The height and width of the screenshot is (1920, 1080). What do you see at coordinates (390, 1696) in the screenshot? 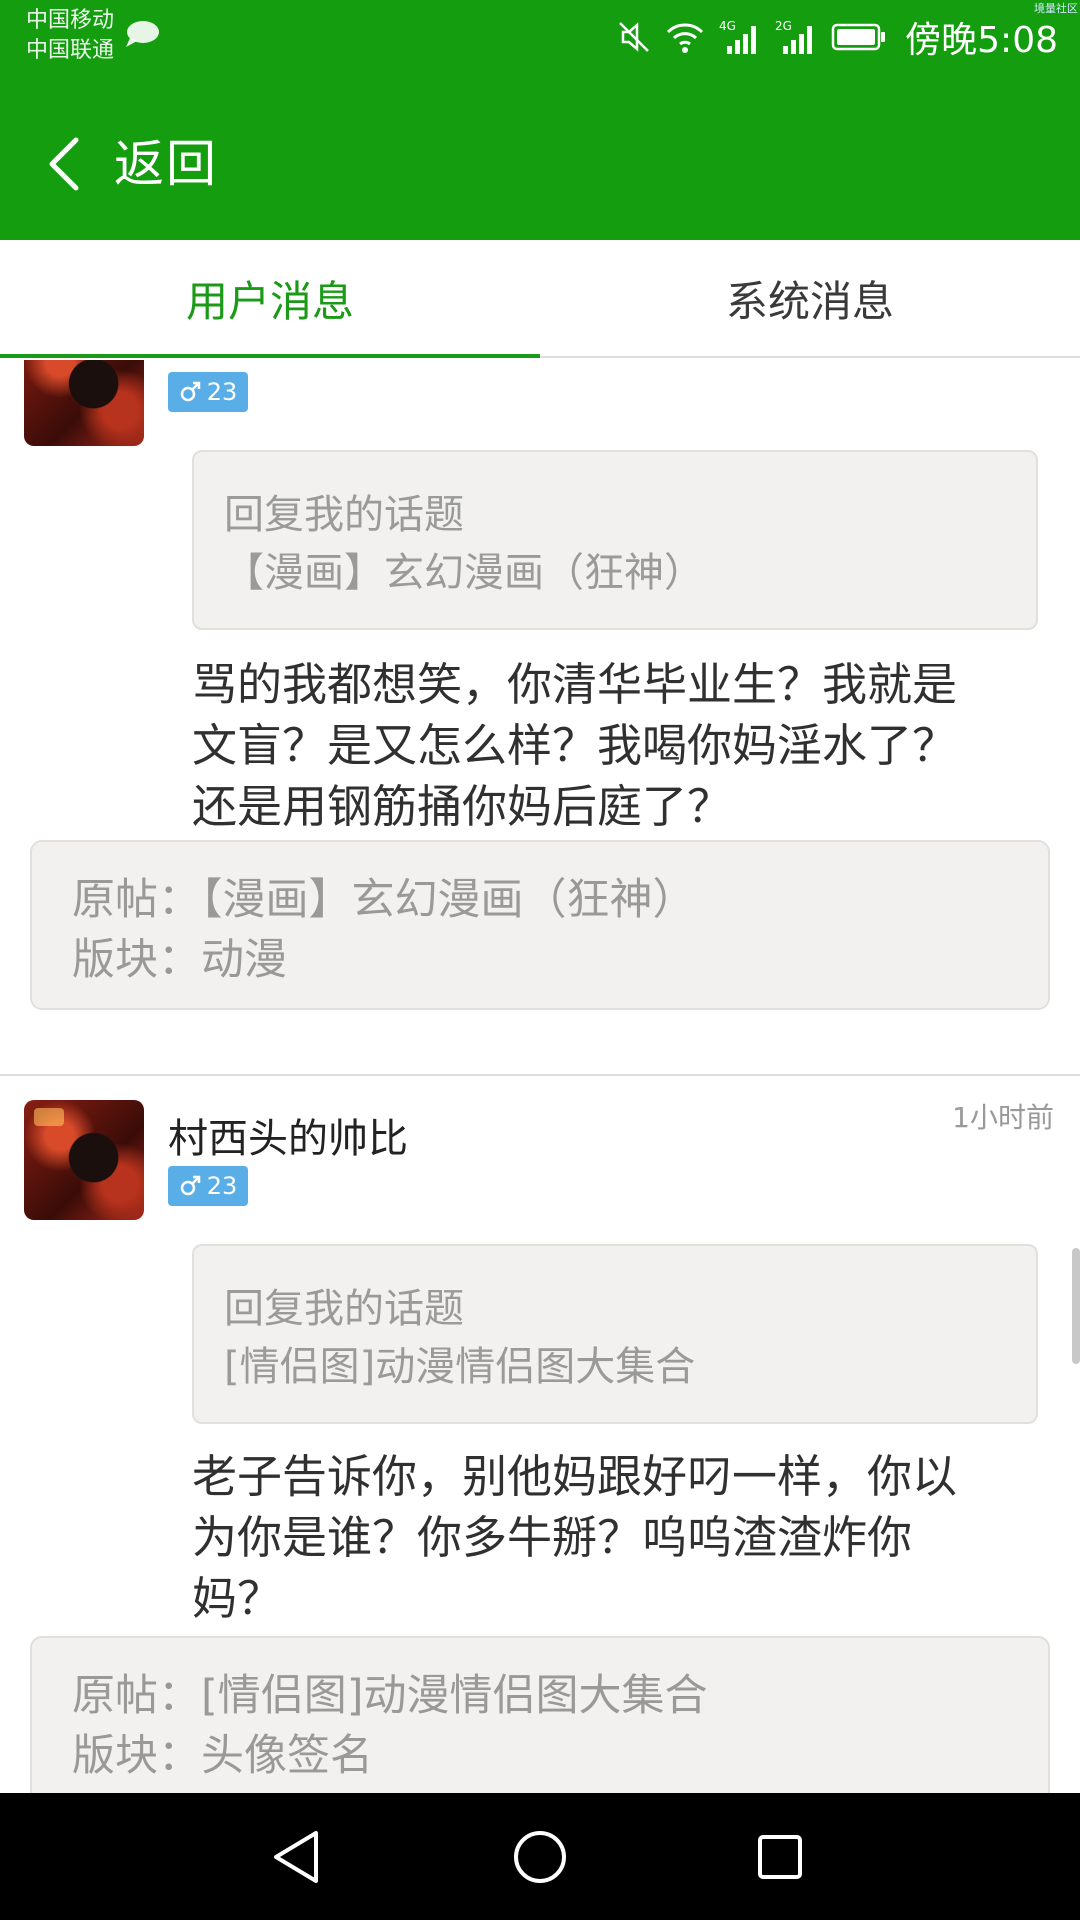
I see `original-post-link: 原帖：[情侣图]动漫情侣图大集合` at bounding box center [390, 1696].